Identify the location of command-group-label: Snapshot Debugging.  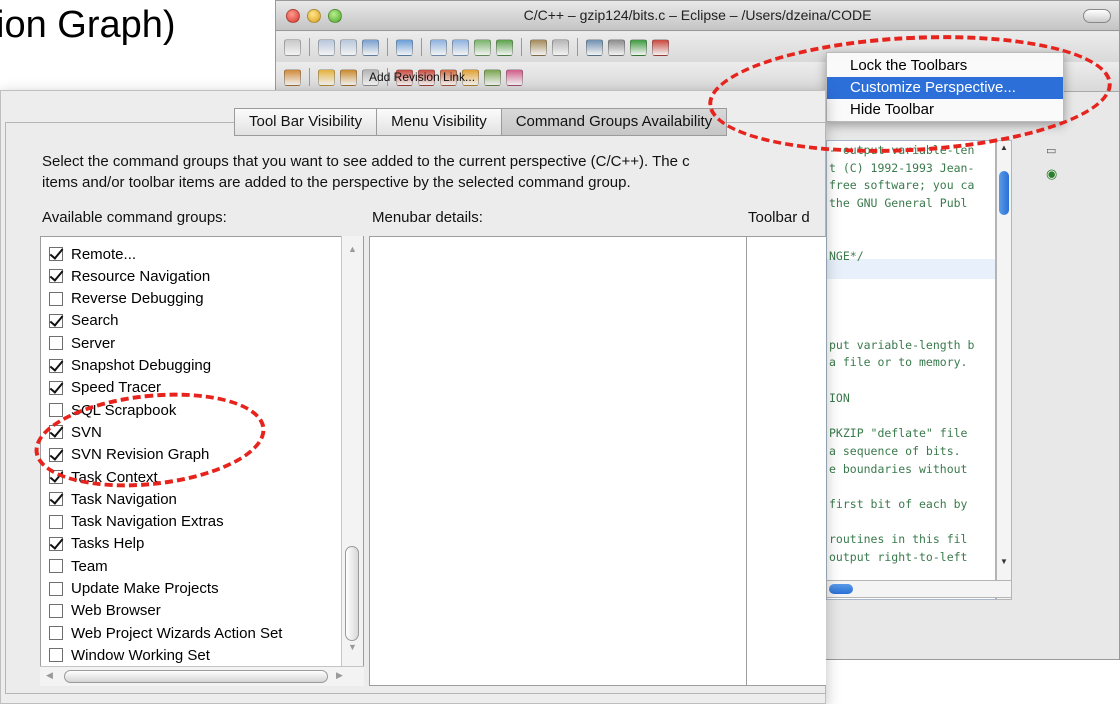
(141, 365).